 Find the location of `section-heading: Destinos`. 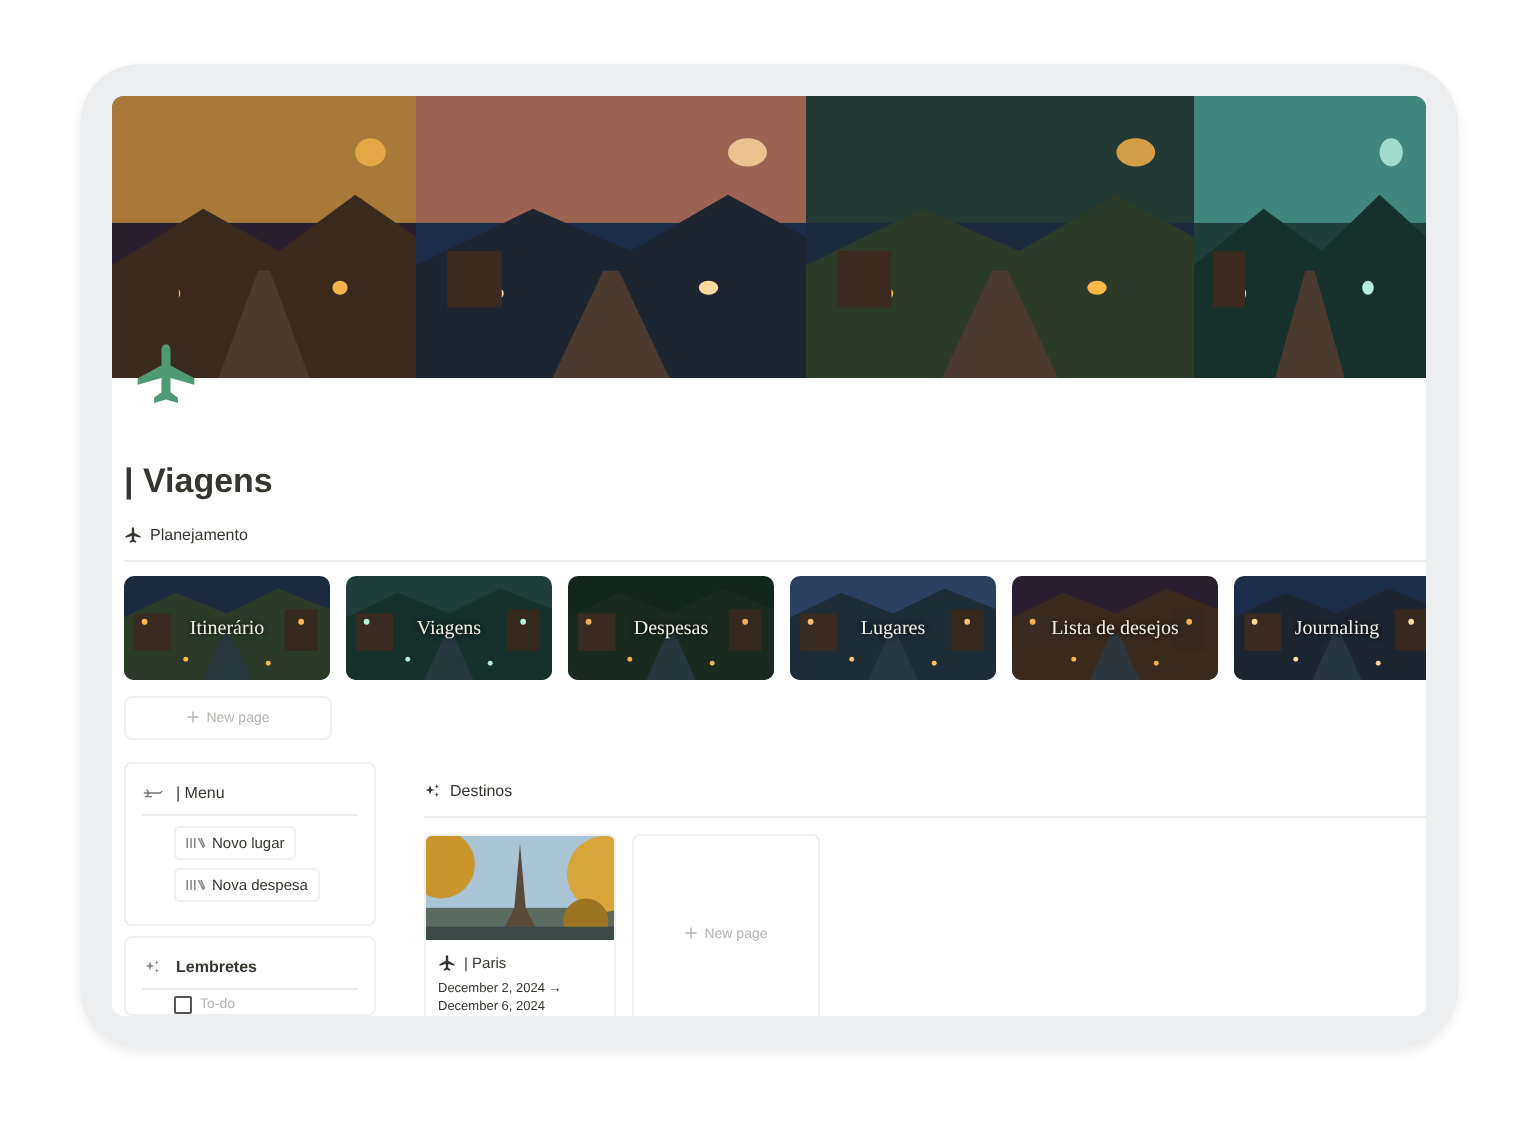

section-heading: Destinos is located at coordinates (481, 790).